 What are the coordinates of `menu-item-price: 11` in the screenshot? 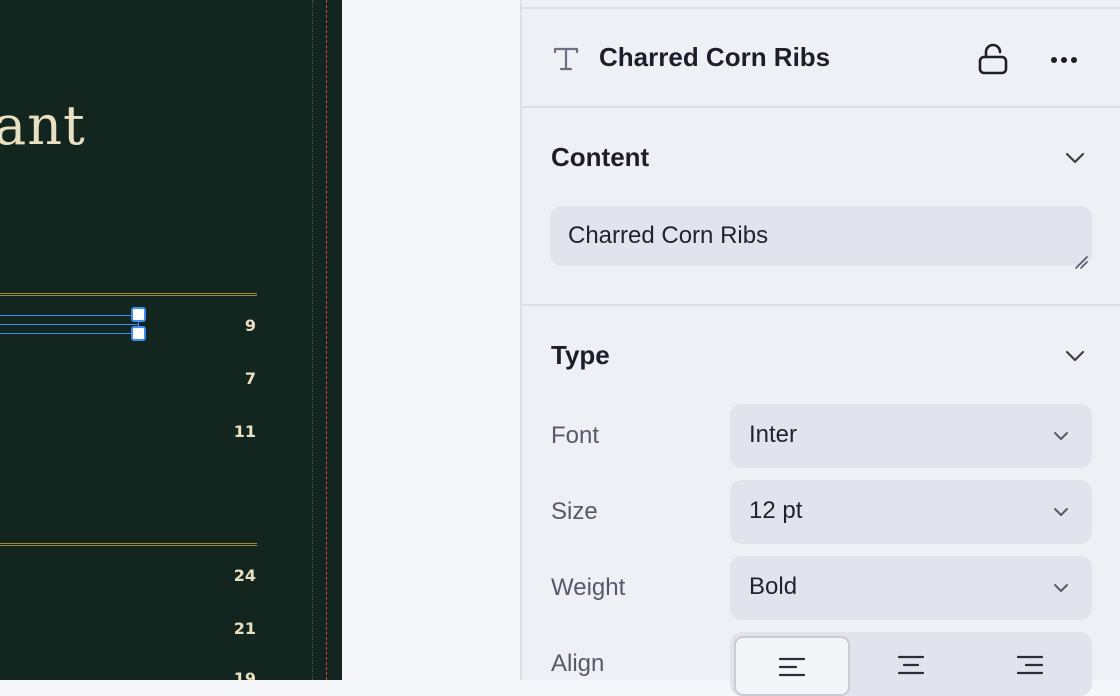 It's located at (245, 431).